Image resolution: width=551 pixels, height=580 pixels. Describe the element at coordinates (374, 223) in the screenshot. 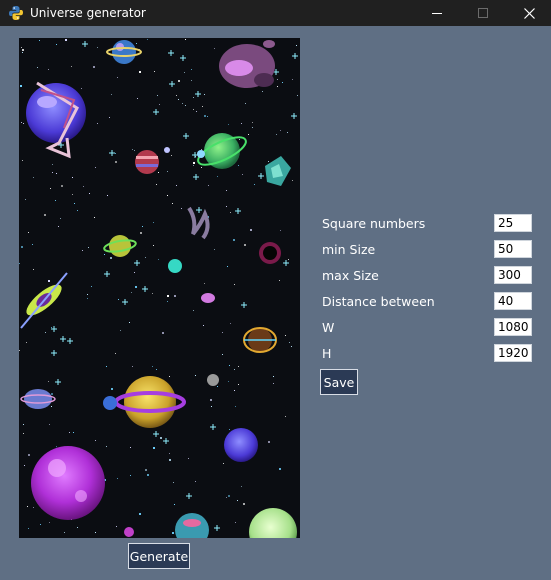

I see `label-square-numbers: Square numbers` at that location.